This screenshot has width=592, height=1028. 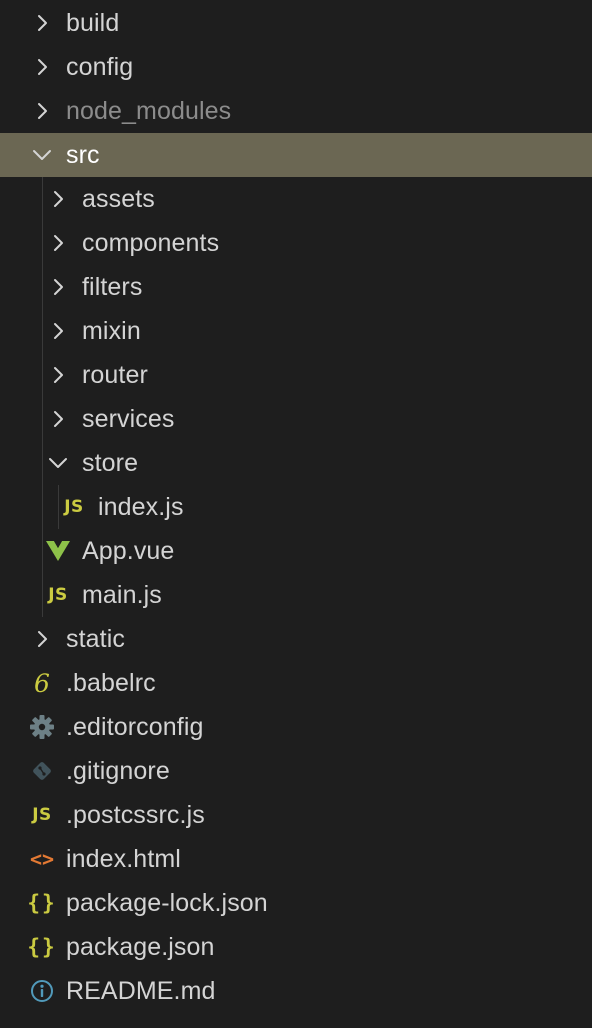 I want to click on folder-item-build: build, so click(x=296, y=23).